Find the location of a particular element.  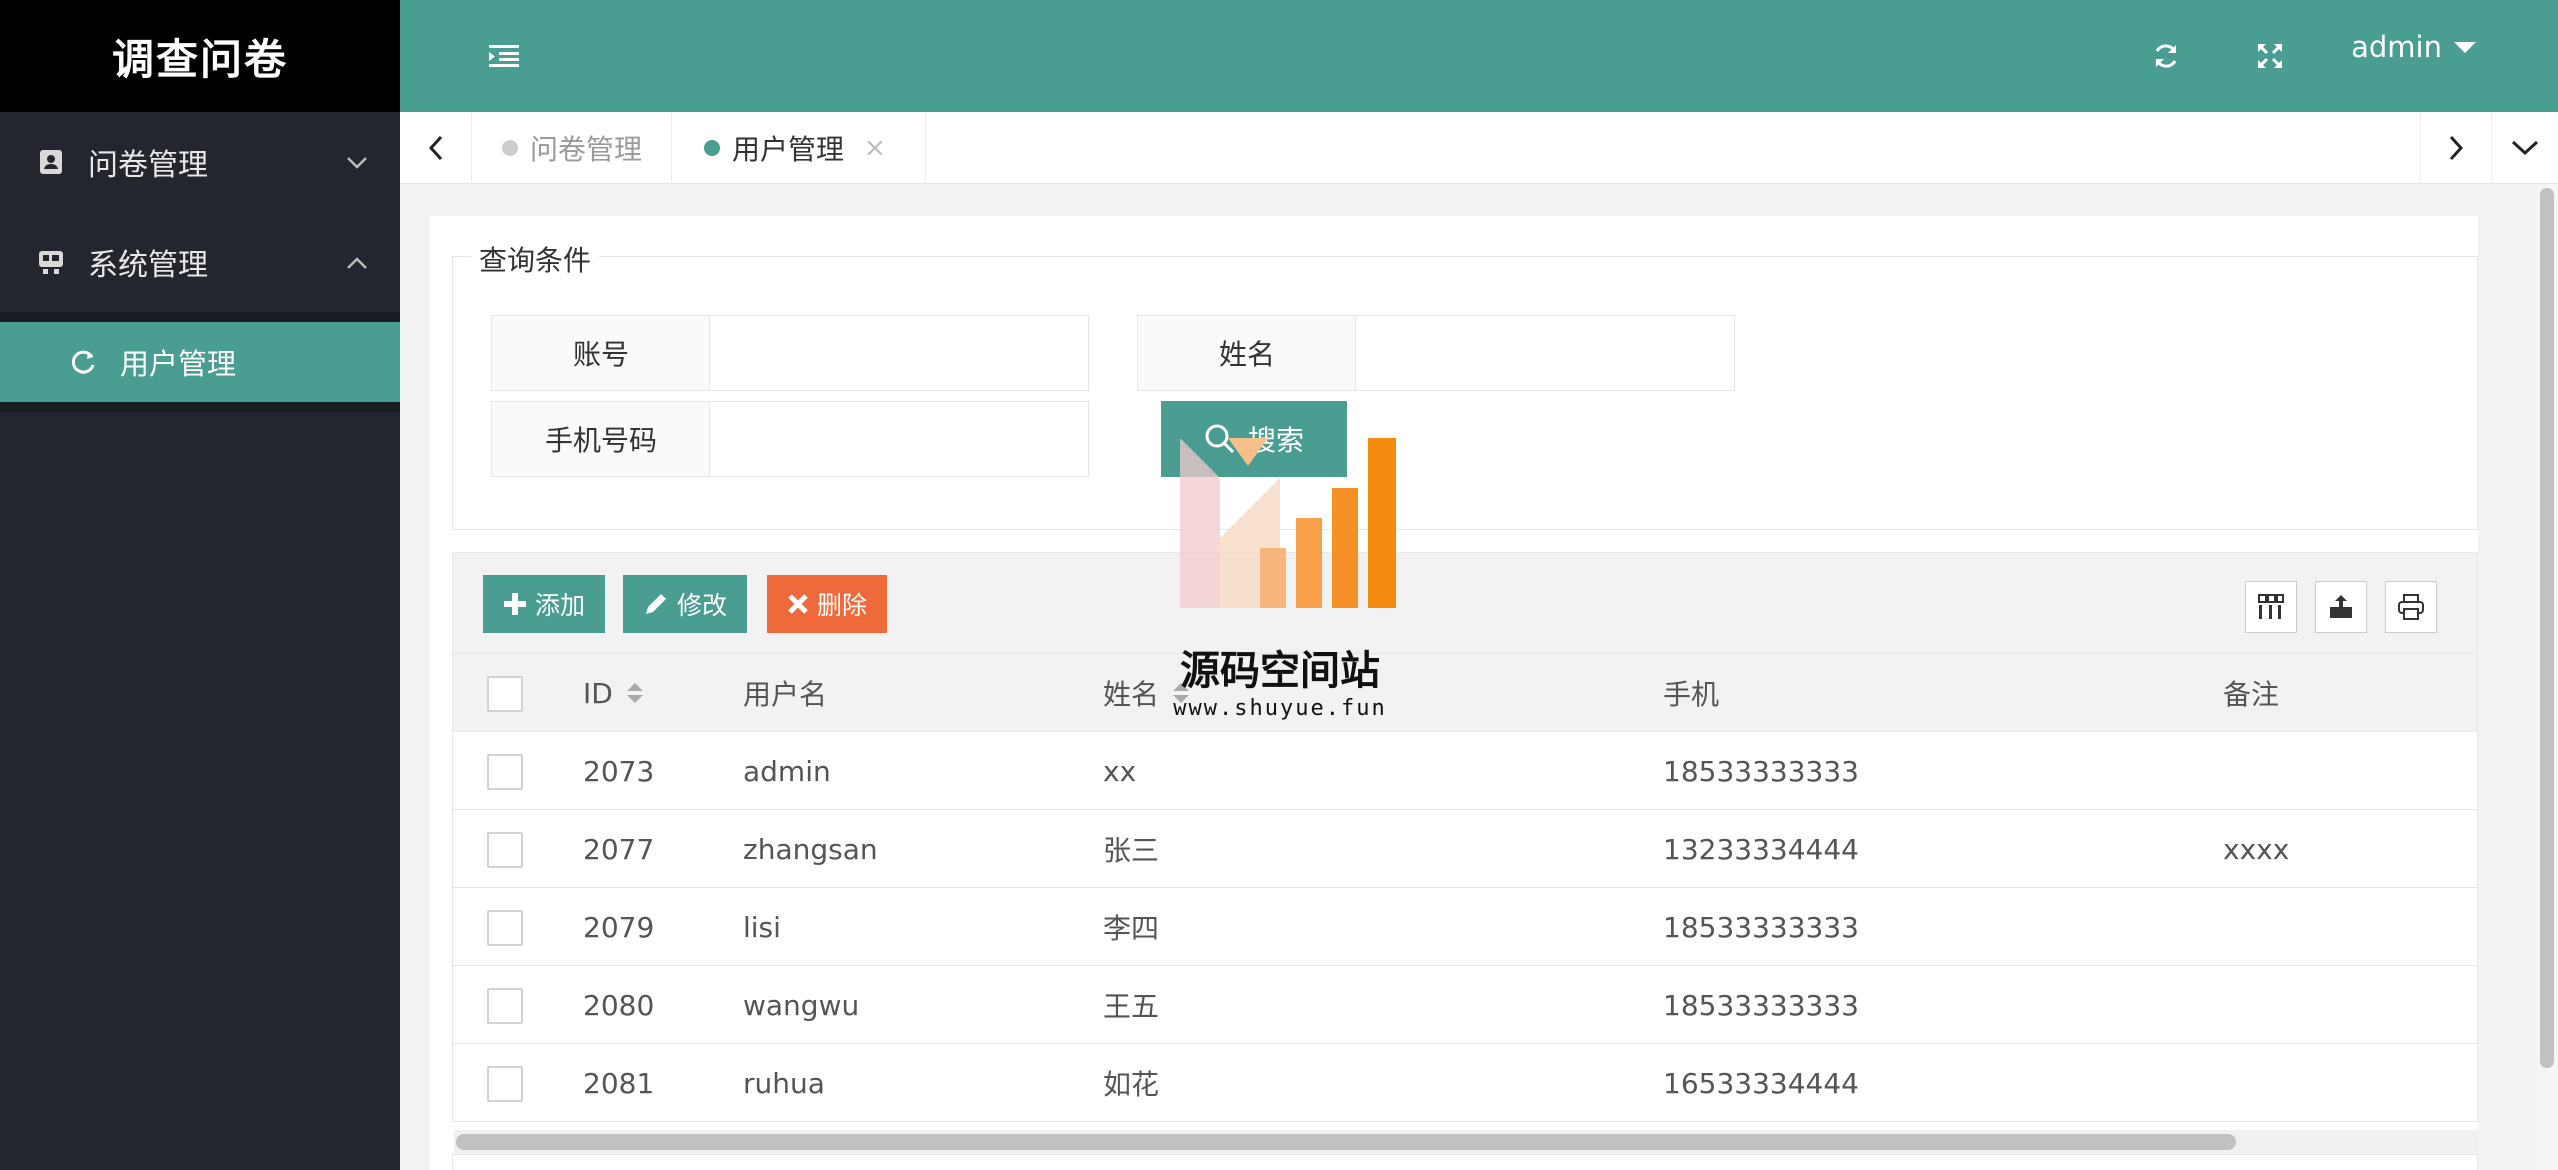

column-header-remark: 备注 is located at coordinates (2251, 693).